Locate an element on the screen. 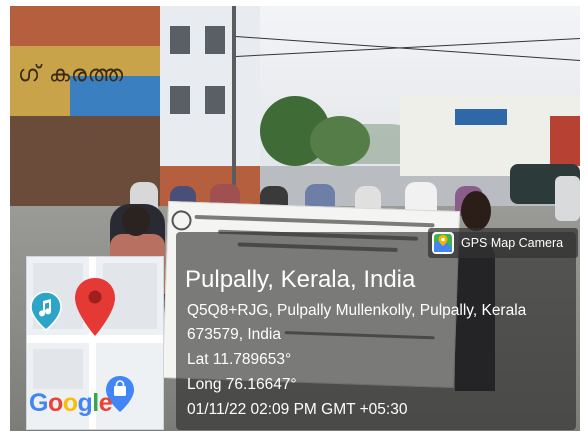 The width and height of the screenshot is (588, 439). gps-map-camera-app-icon is located at coordinates (443, 243).